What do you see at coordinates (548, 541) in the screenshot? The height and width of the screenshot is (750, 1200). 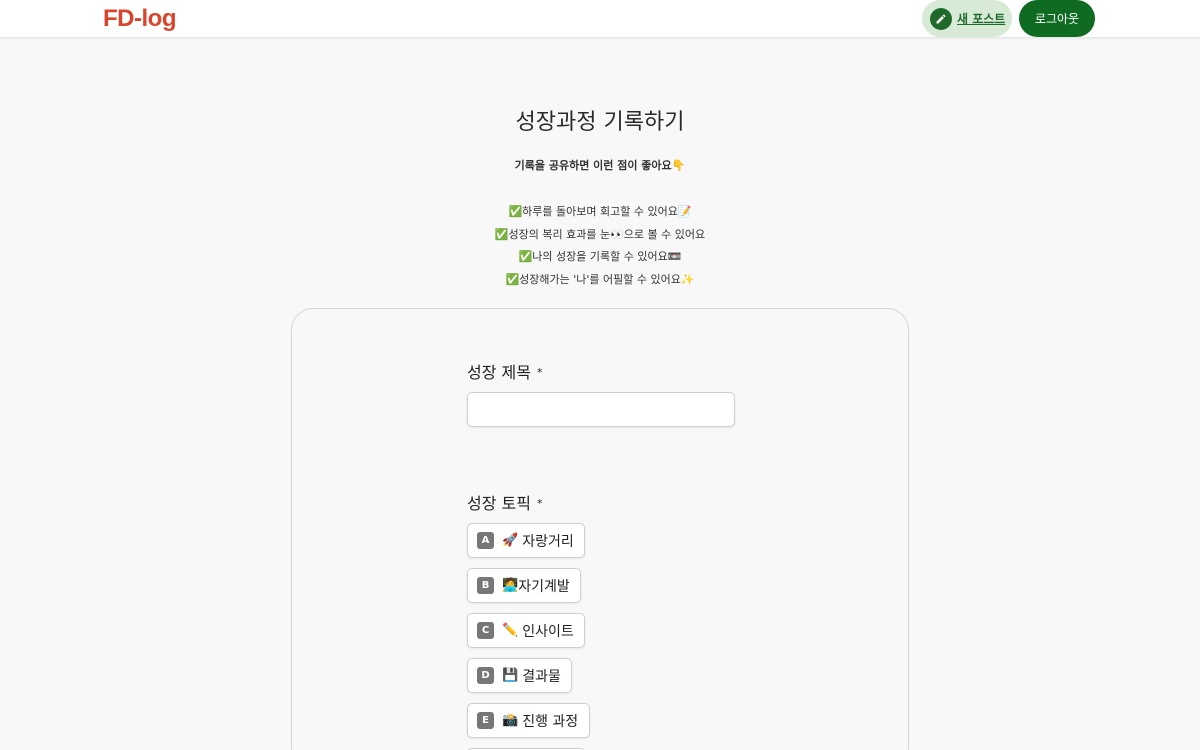 I see `topic-label: 자랑거리` at bounding box center [548, 541].